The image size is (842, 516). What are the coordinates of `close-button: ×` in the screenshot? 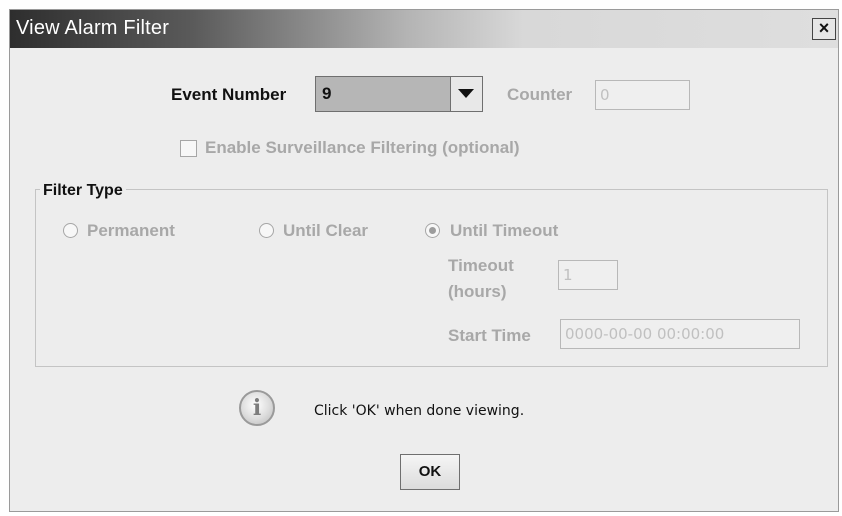 It's located at (824, 29).